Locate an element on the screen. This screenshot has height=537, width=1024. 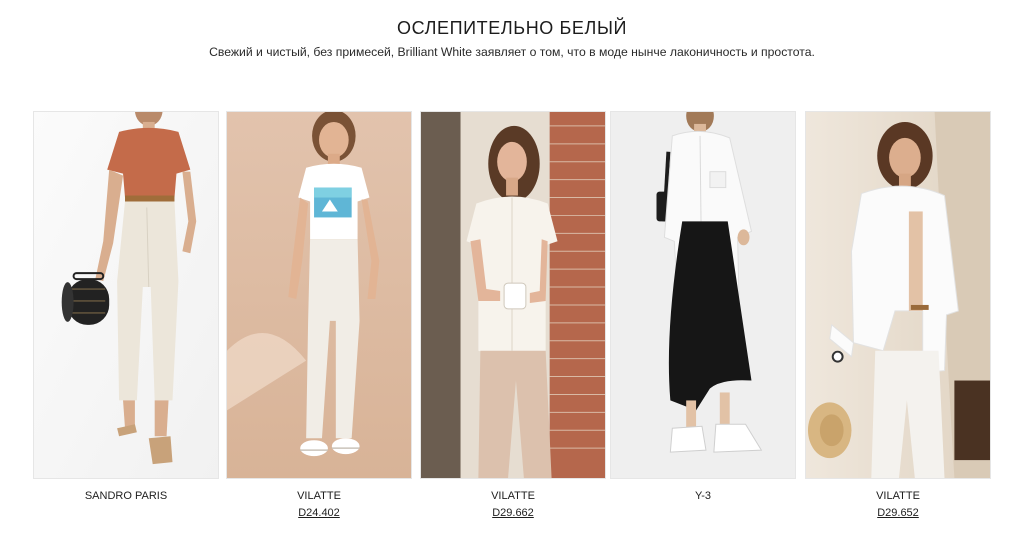
product-brand: SANDRO PARIS is located at coordinates (126, 496).